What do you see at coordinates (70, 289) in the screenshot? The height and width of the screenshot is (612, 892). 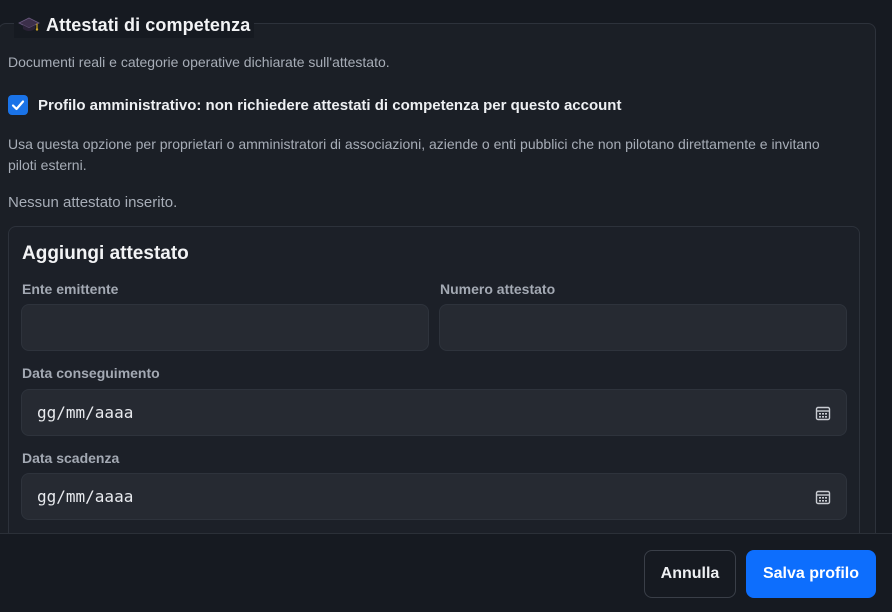 I see `issuer-label: Ente emittente` at bounding box center [70, 289].